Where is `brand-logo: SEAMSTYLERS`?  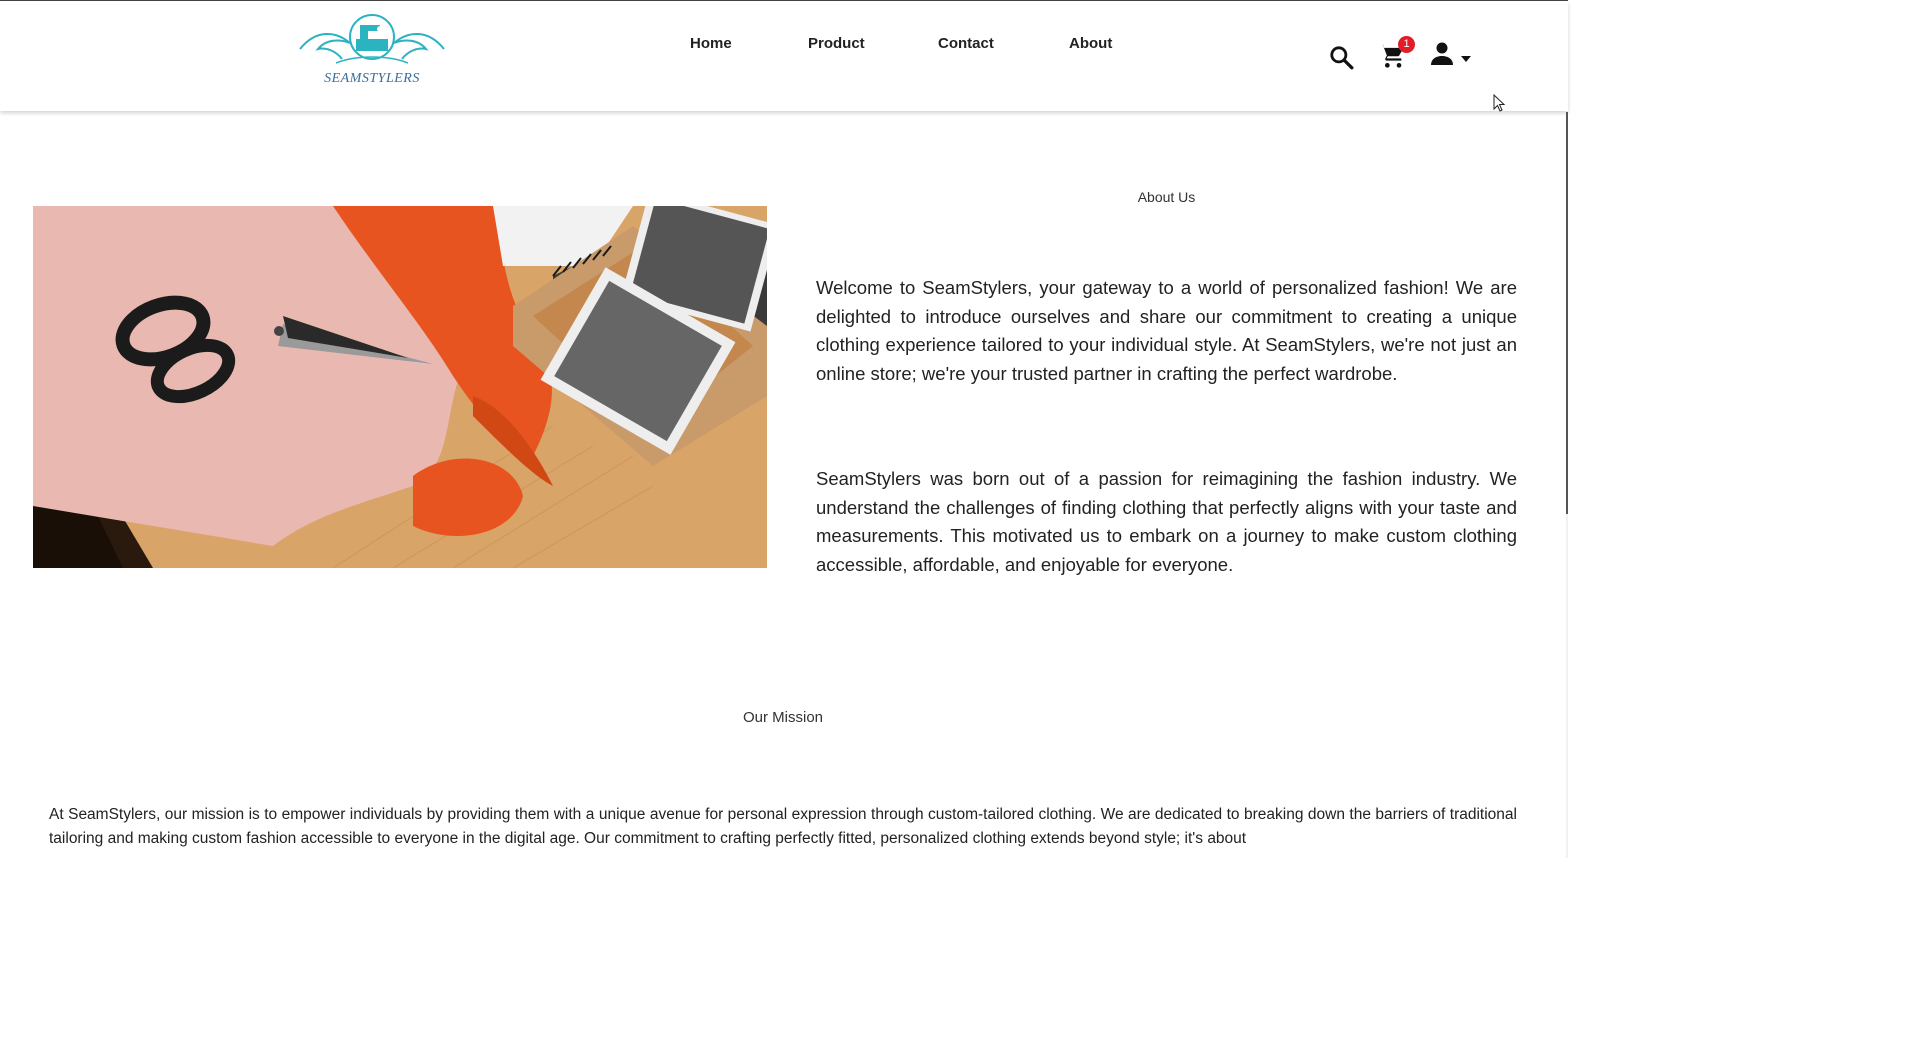
brand-logo: SEAMSTYLERS is located at coordinates (372, 47).